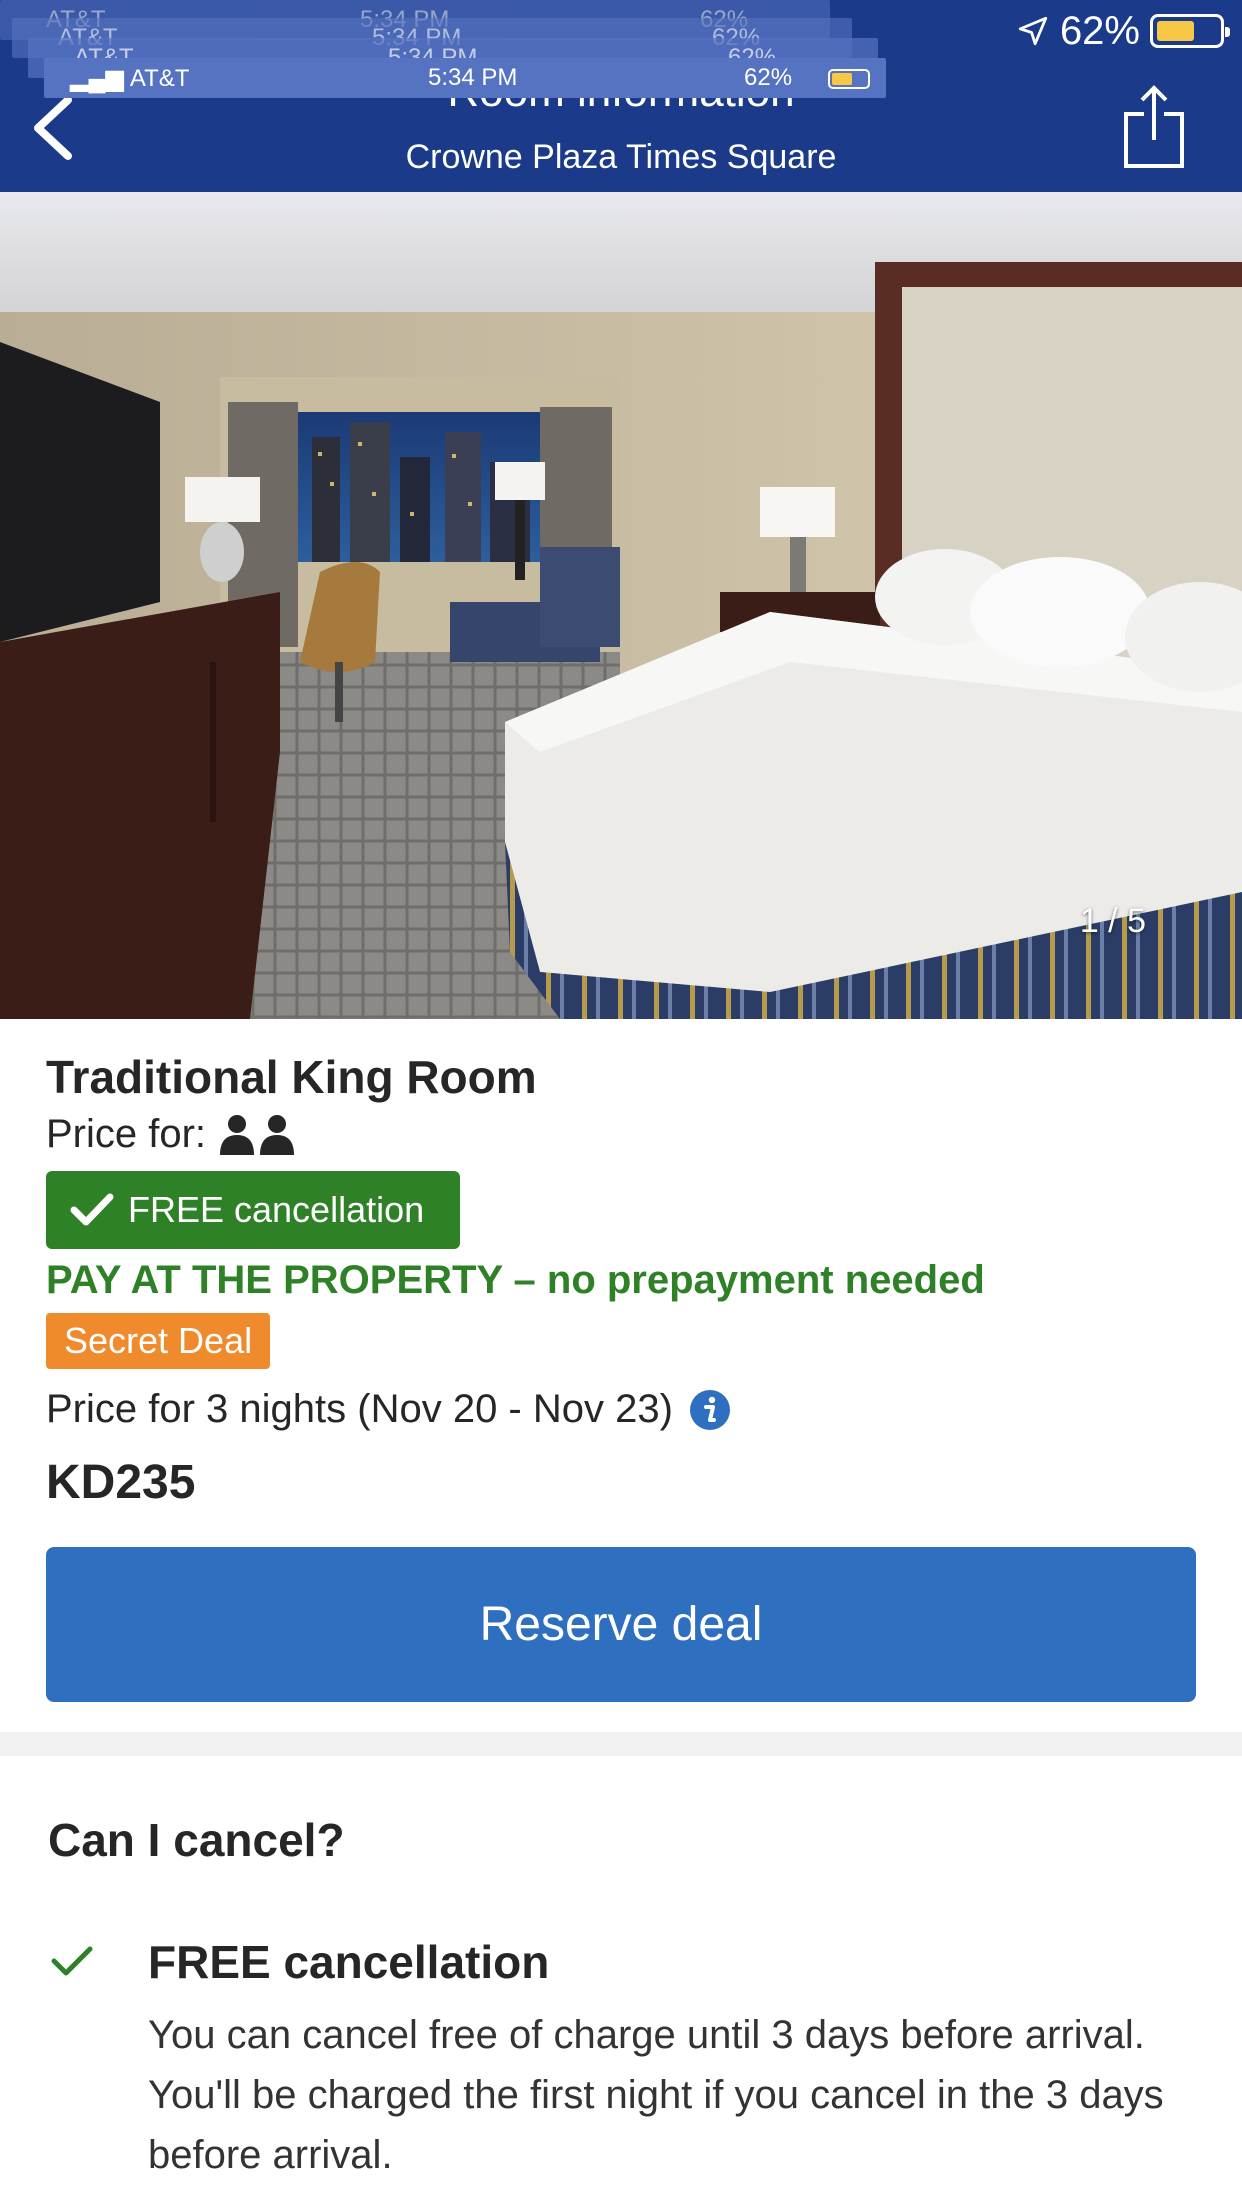 This screenshot has width=1242, height=2208. What do you see at coordinates (97, 78) in the screenshot?
I see `signal-icon: ▂▄▆` at bounding box center [97, 78].